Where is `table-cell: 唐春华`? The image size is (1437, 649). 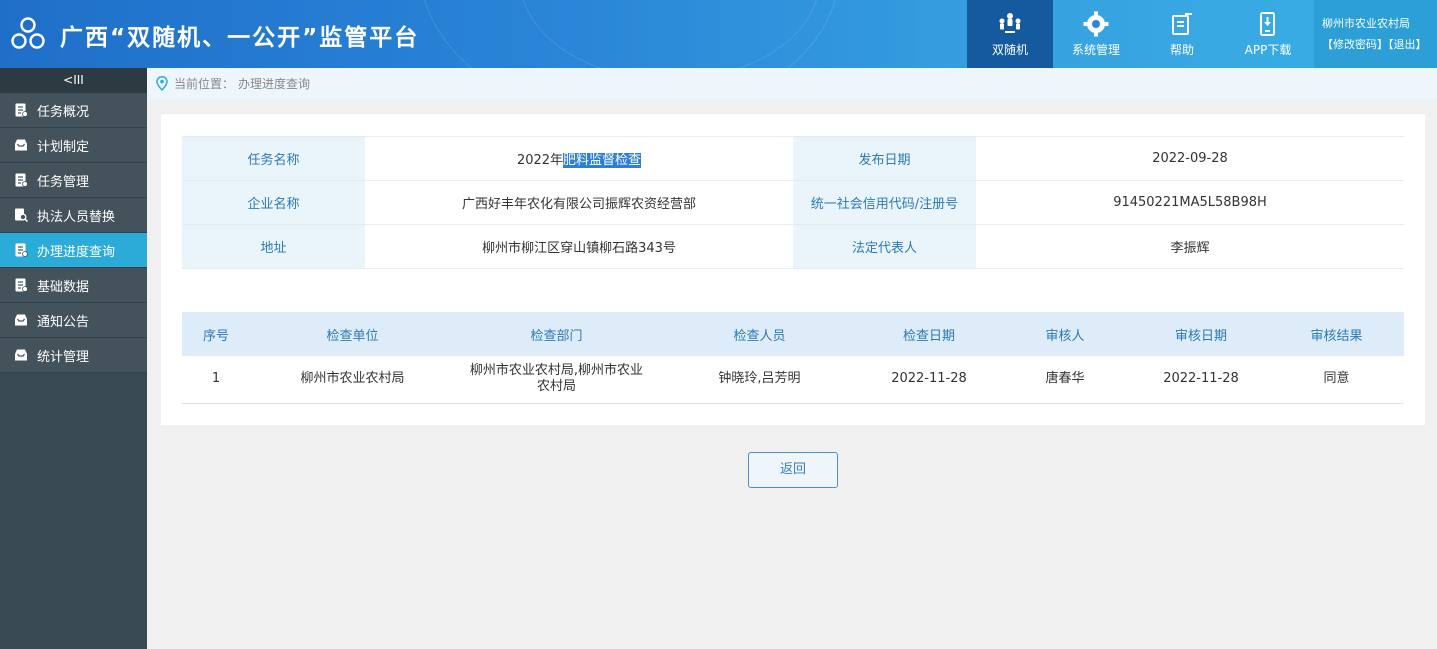
table-cell: 唐春华 is located at coordinates (1065, 380).